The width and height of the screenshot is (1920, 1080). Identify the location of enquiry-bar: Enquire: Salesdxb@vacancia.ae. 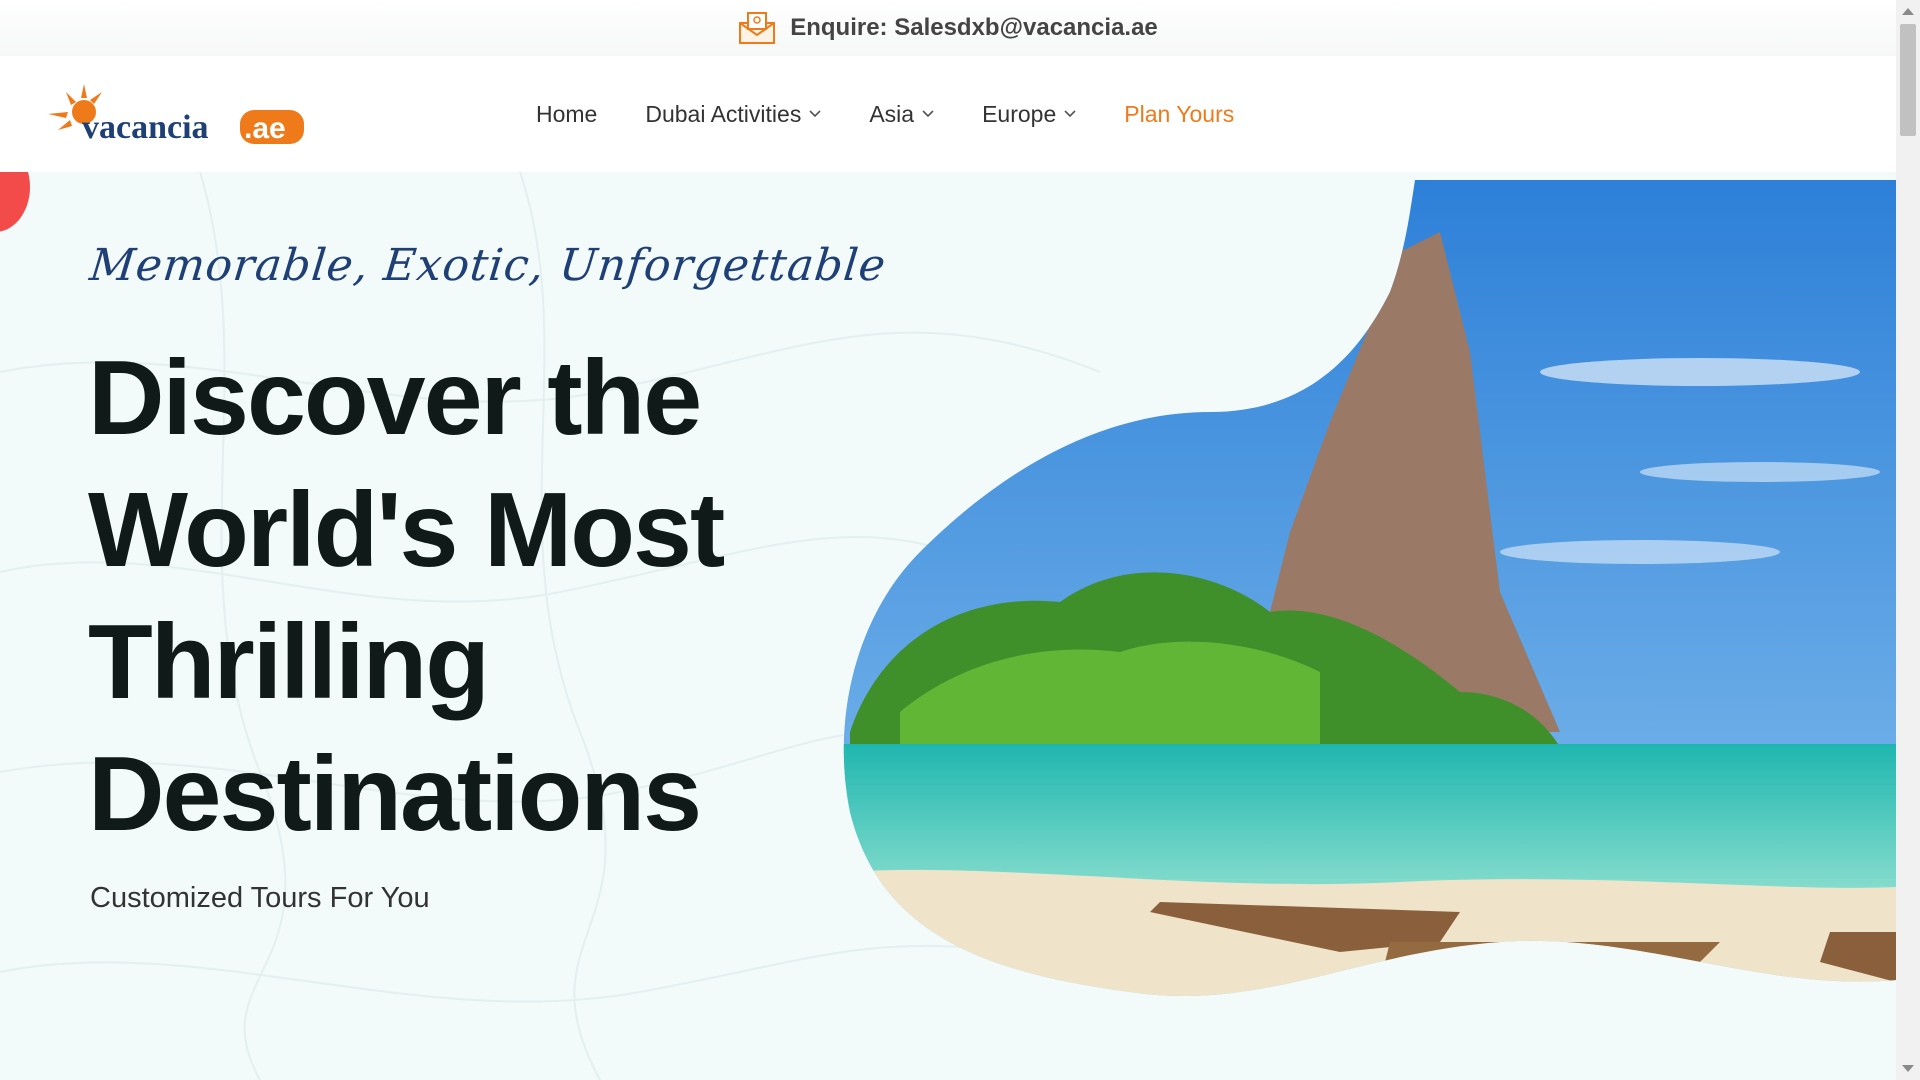
(948, 28).